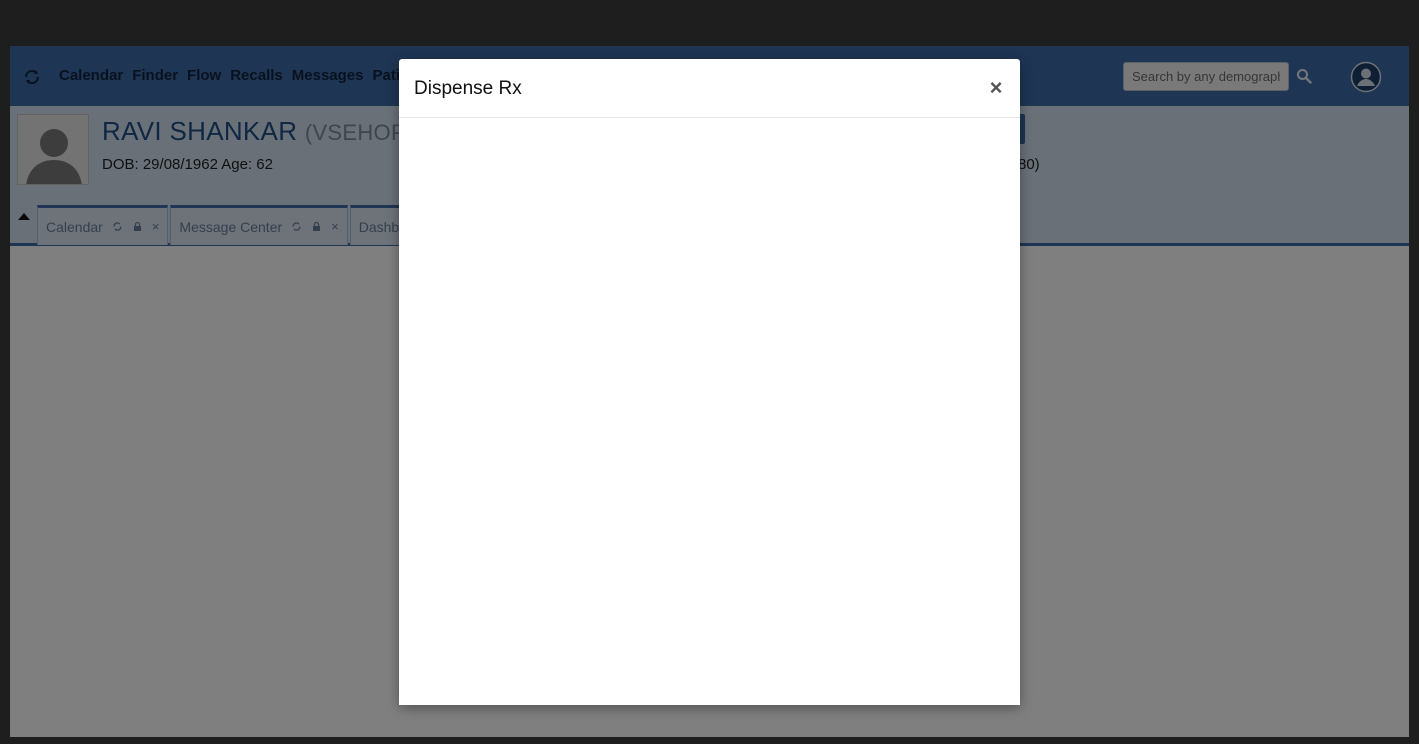  Describe the element at coordinates (996, 88) in the screenshot. I see `close-icon: ×` at that location.